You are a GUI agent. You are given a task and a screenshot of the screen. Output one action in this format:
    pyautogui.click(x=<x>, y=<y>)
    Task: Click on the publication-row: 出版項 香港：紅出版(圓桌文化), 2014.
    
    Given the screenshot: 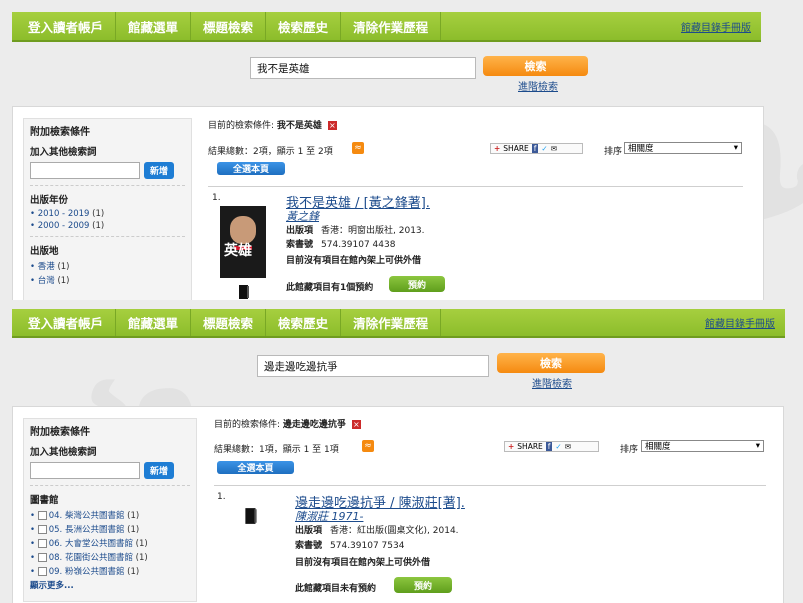 What is the action you would take?
    pyautogui.click(x=377, y=531)
    